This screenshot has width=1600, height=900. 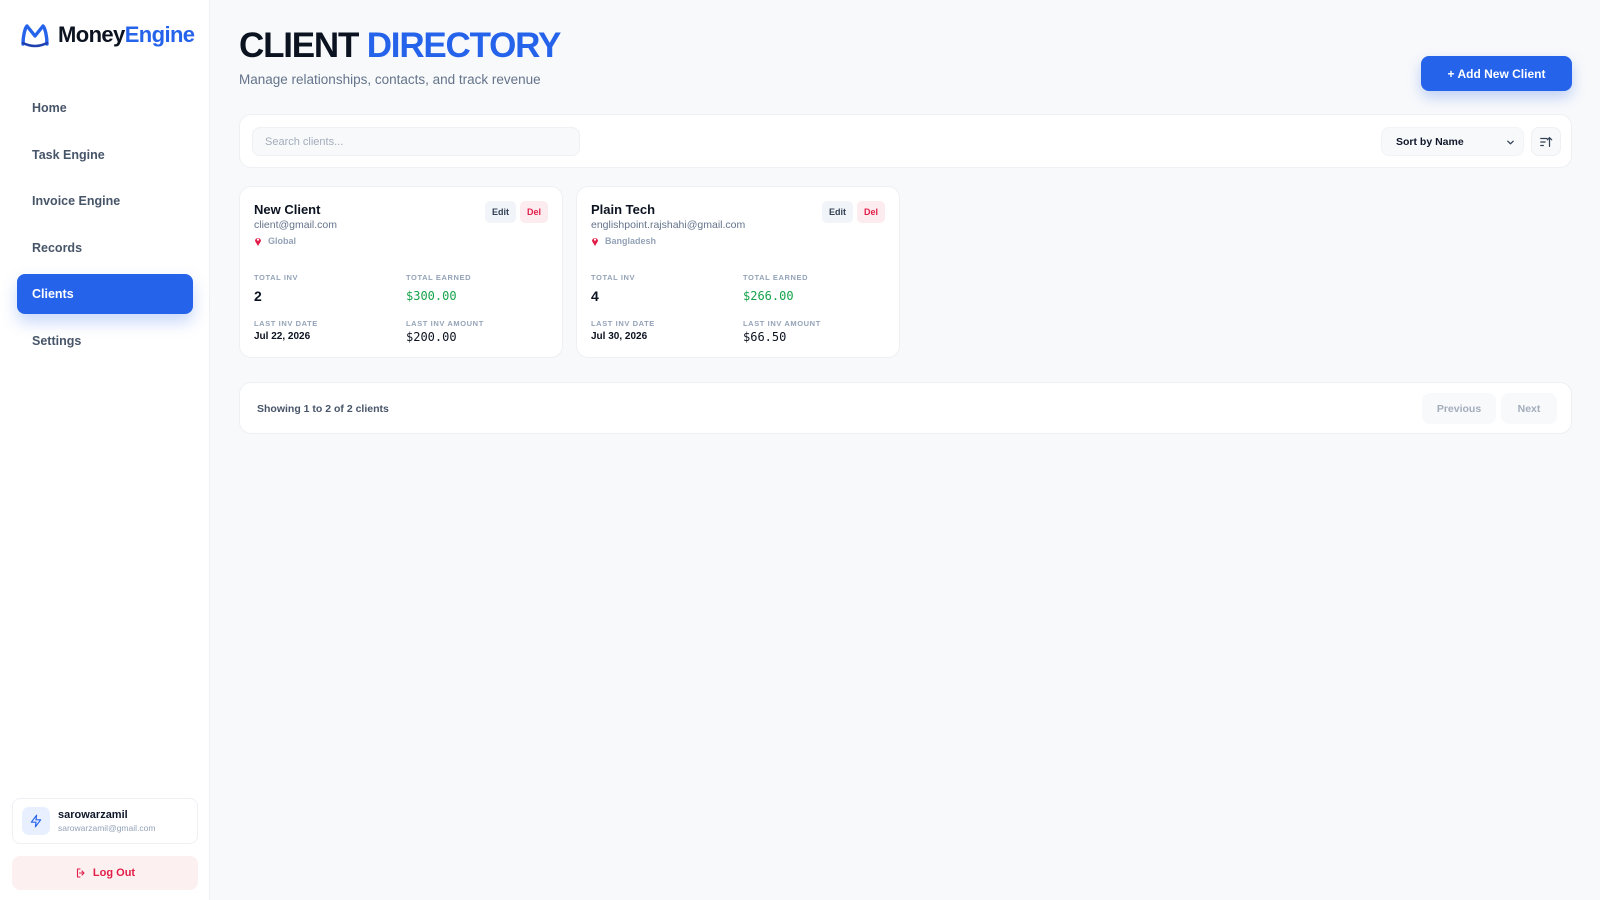 What do you see at coordinates (323, 409) in the screenshot?
I see `pagination-summary: Showing 1 to 2 of 2 clients` at bounding box center [323, 409].